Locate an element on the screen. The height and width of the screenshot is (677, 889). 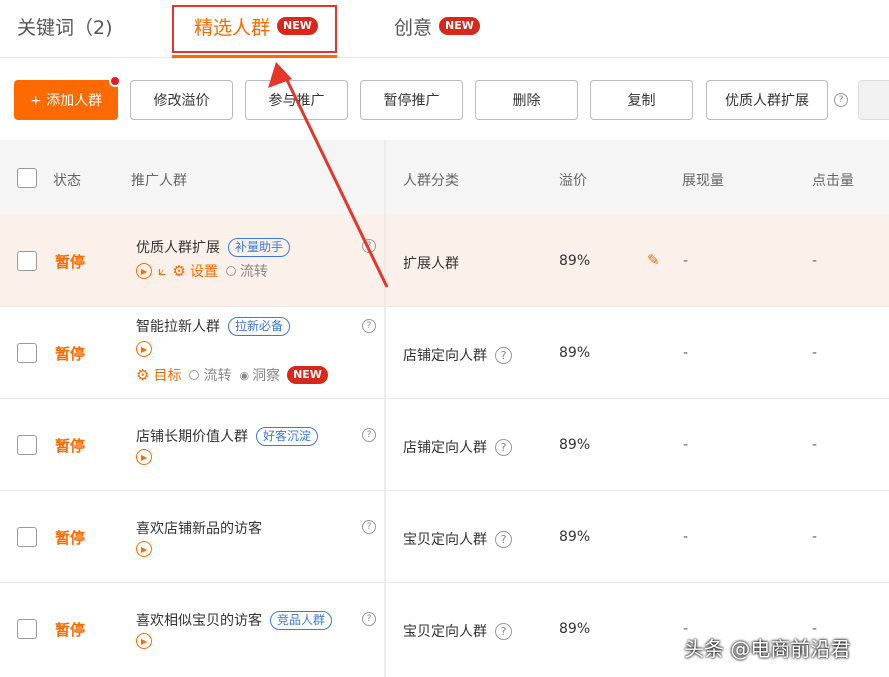
action-icons: ▶ ⟀ ⚙ 设置 流转 is located at coordinates (202, 271).